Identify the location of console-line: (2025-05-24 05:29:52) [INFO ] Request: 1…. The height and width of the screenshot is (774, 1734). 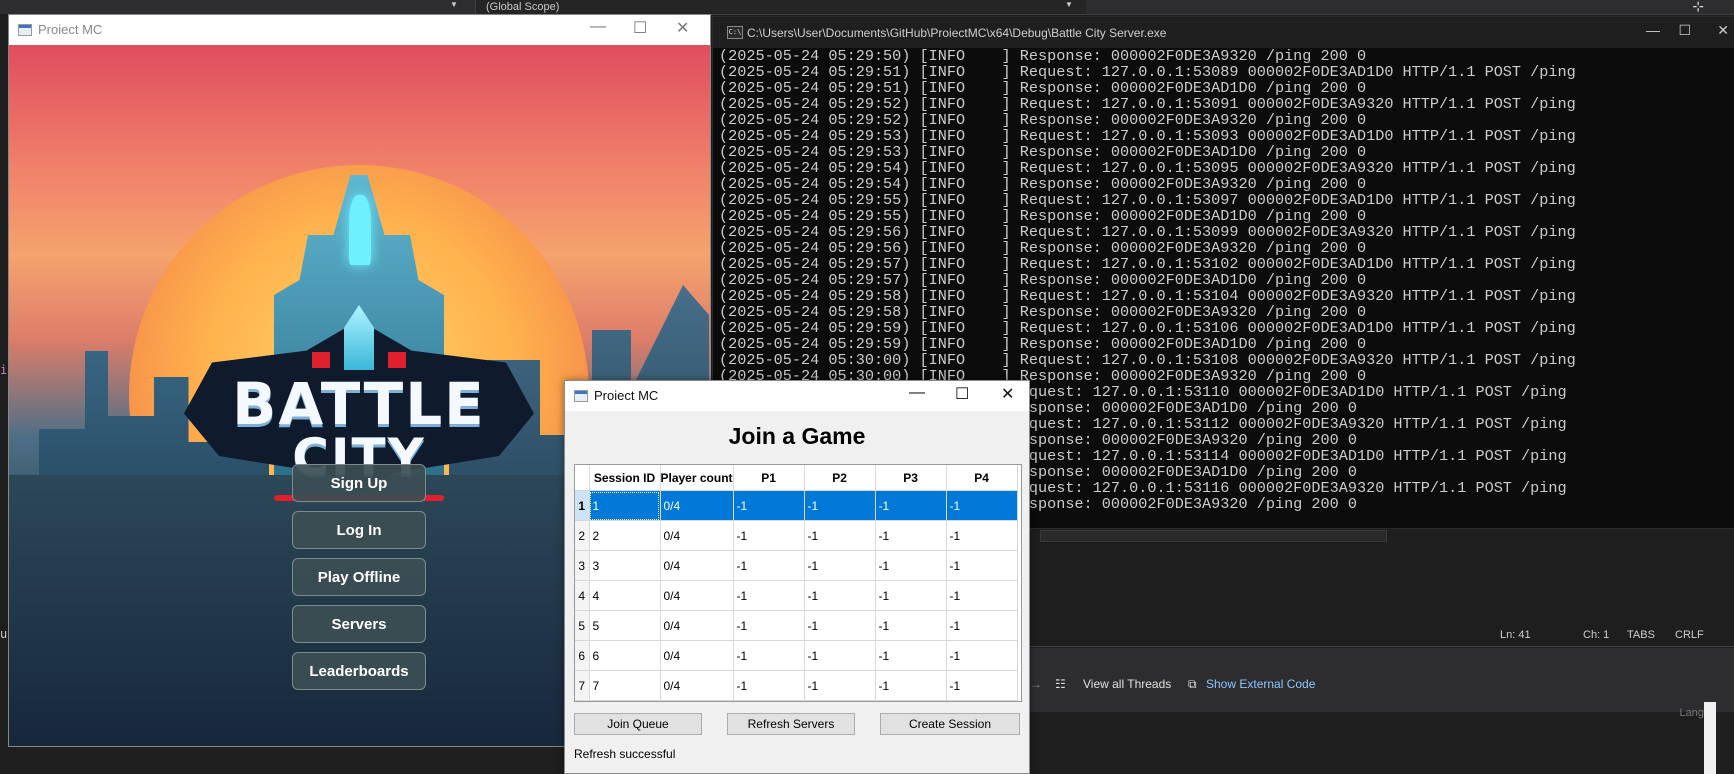
(1147, 104).